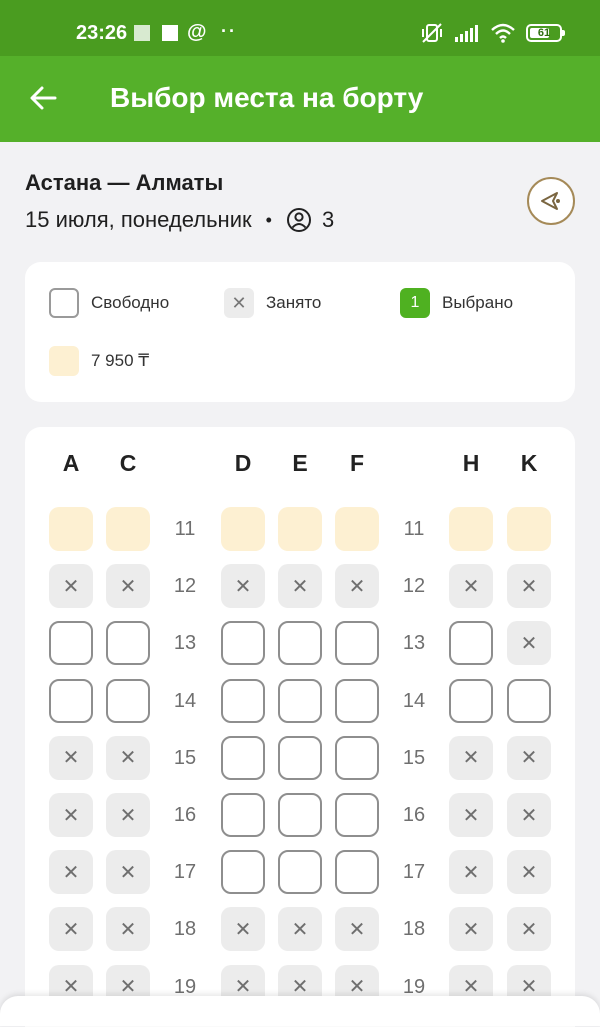 This screenshot has height=1027, width=600. I want to click on seat-18e: ✕, so click(300, 929).